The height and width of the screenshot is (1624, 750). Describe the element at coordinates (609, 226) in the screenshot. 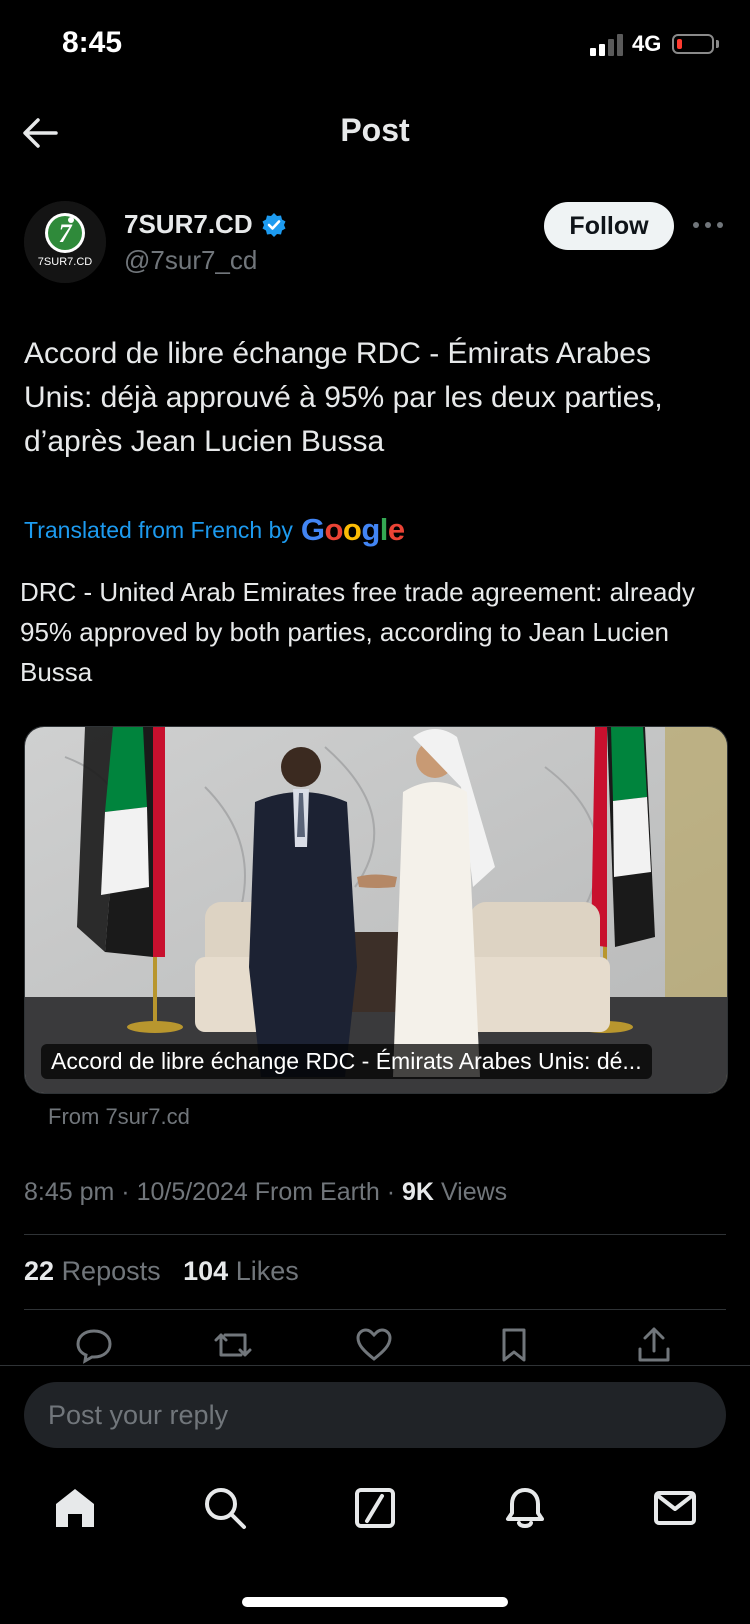

I see `follow-button: Follow` at that location.